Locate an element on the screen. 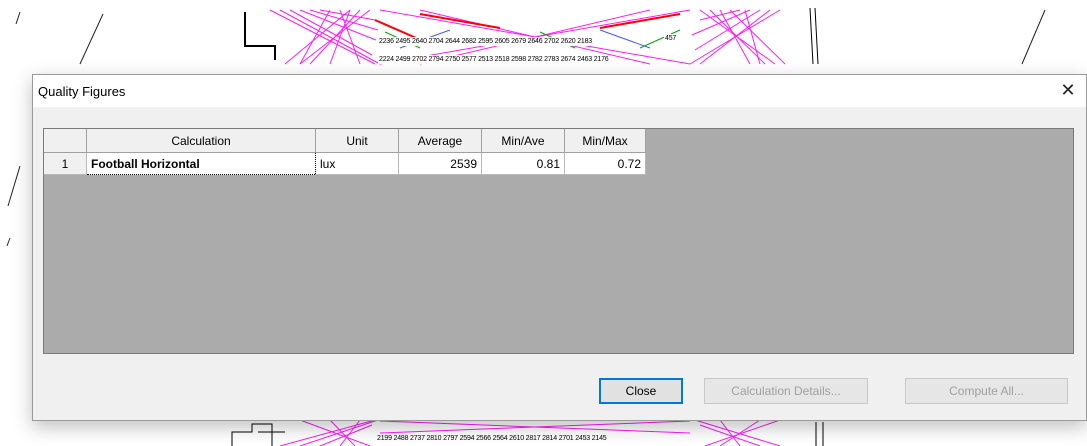 Image resolution: width=1087 pixels, height=446 pixels. grid-value-side: 457 is located at coordinates (671, 38).